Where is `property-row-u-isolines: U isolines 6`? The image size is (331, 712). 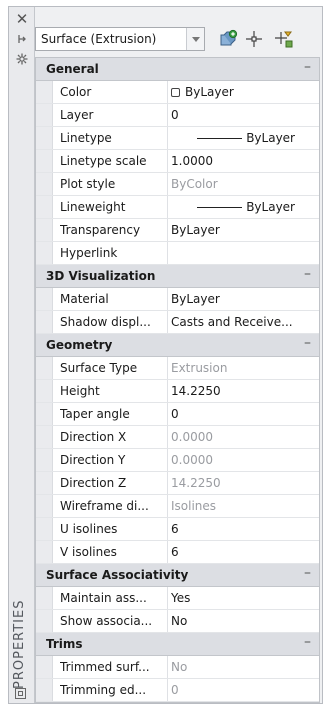
property-row-u-isolines: U isolines 6 is located at coordinates (177, 529).